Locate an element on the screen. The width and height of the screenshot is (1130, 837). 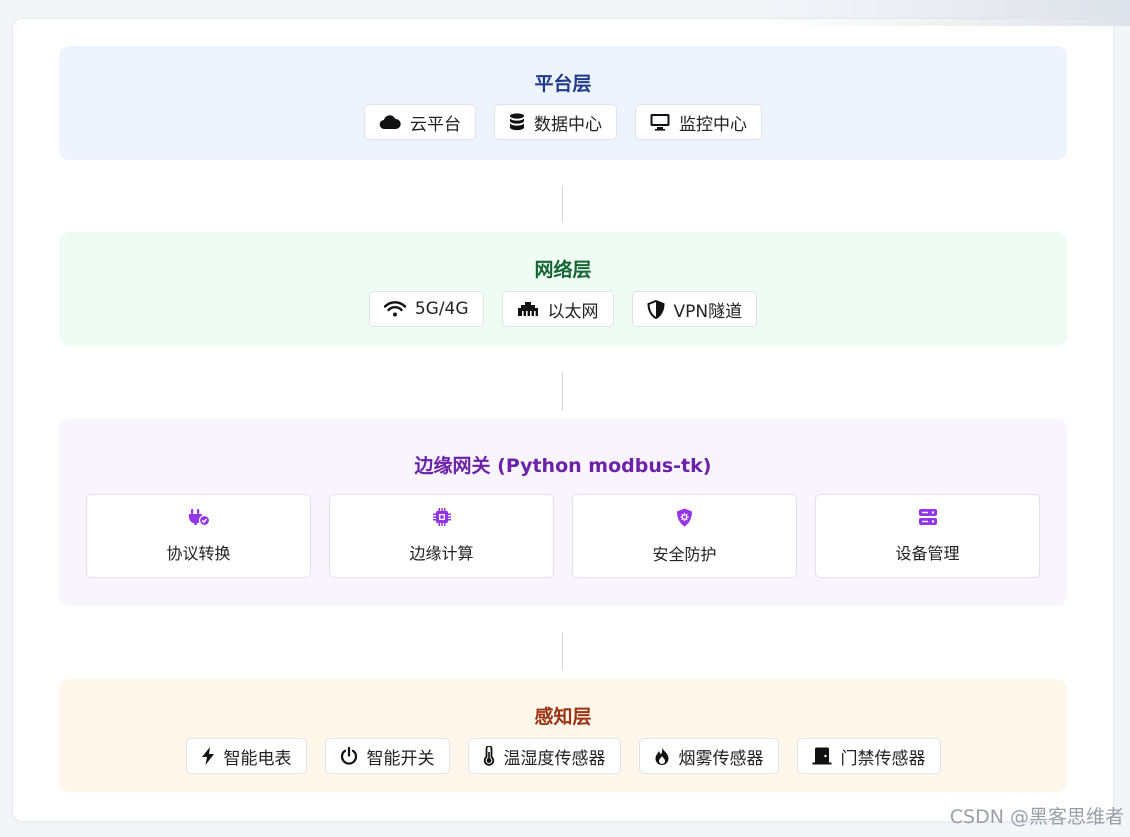
chip-monitor-center: 监控中心 is located at coordinates (698, 122).